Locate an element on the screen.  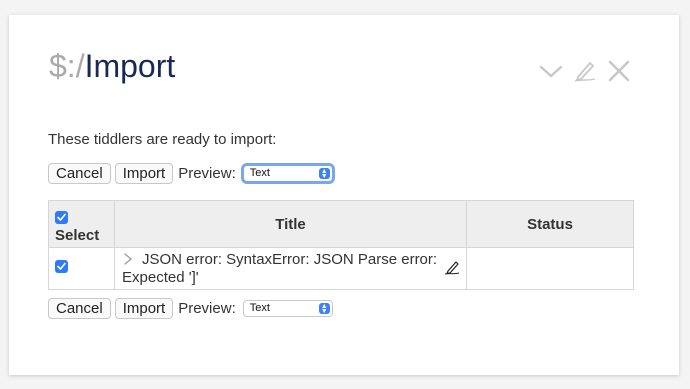
row-status-cell is located at coordinates (550, 268).